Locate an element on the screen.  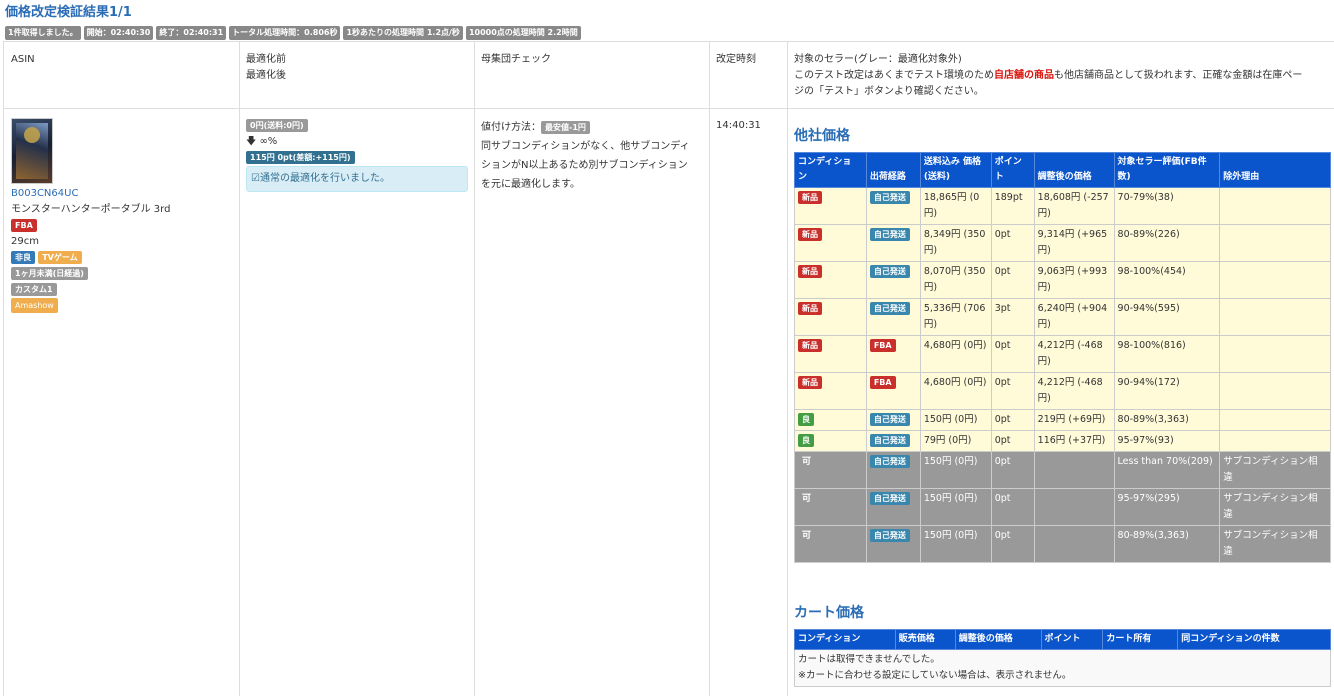
status-badge: 開始：02:40:30 is located at coordinates (118, 33).